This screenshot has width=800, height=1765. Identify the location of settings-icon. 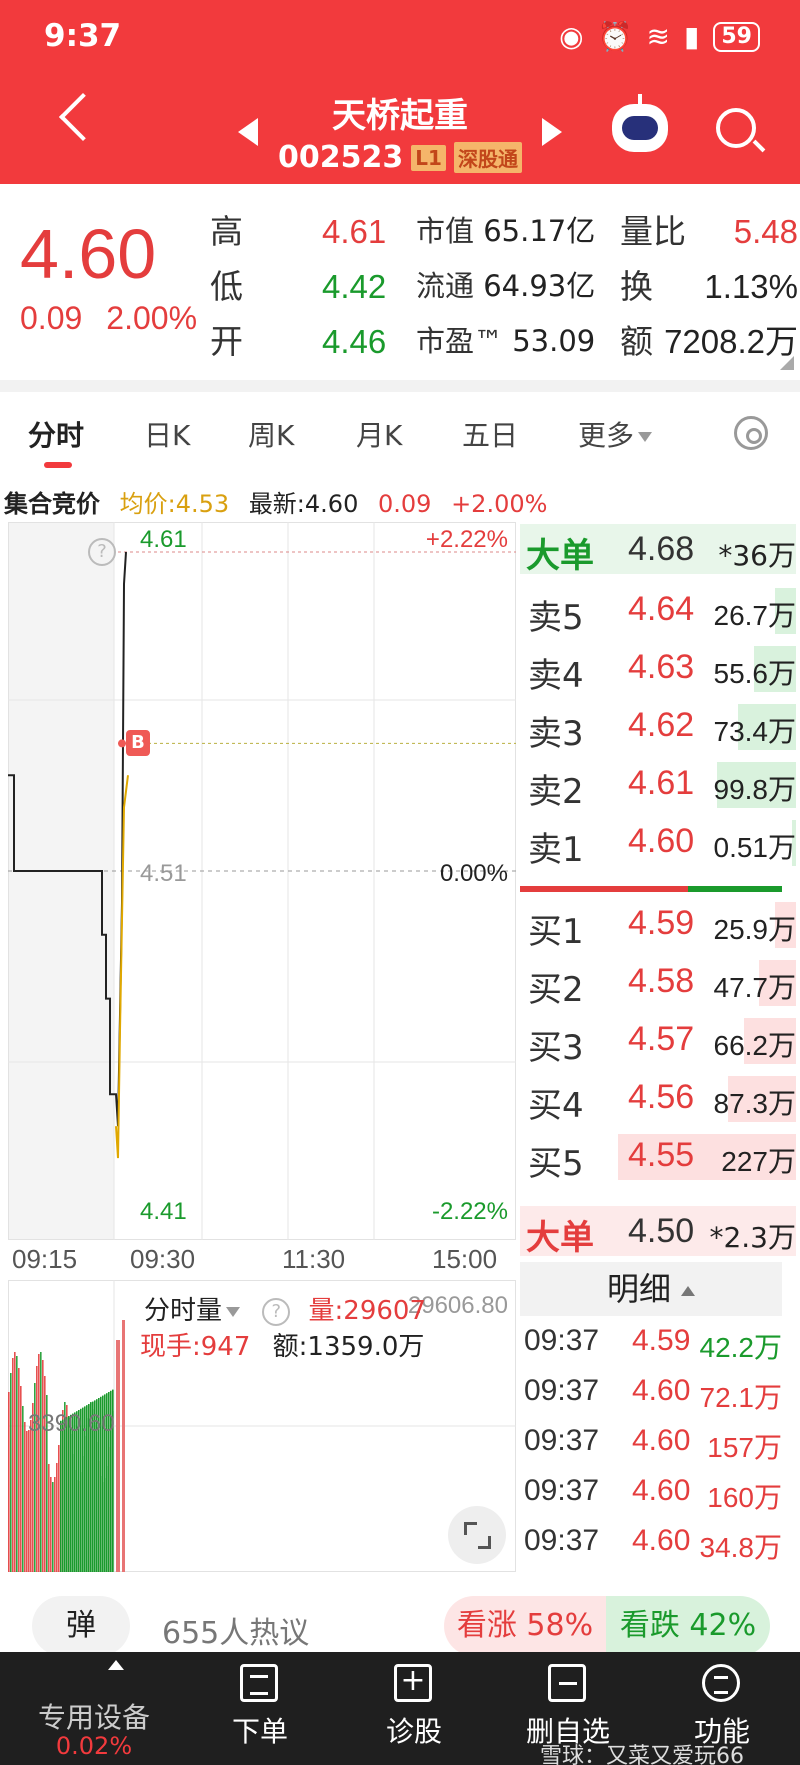
(751, 433).